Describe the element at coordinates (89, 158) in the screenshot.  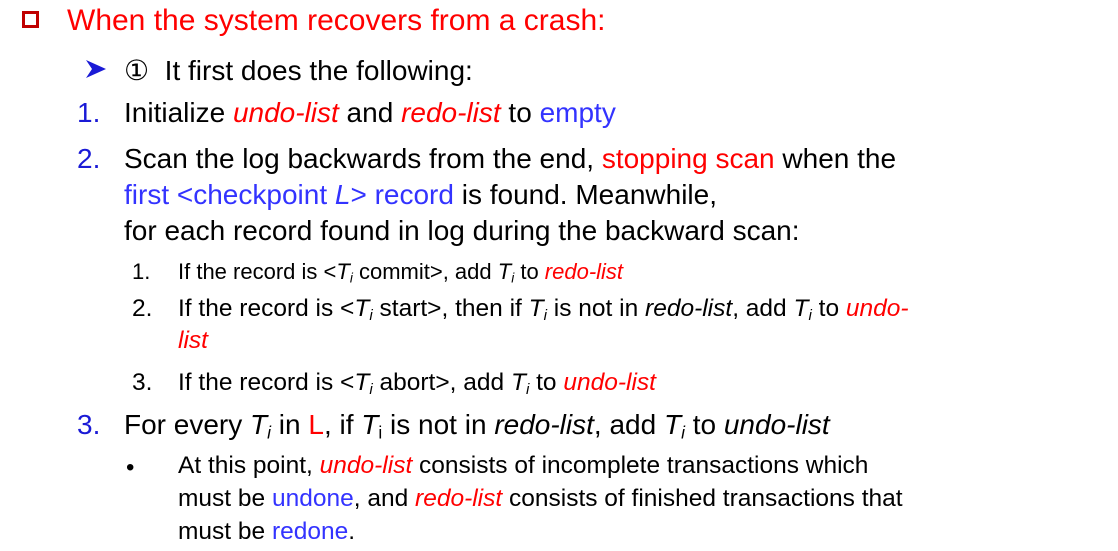
I see `item-2-number: 2.` at that location.